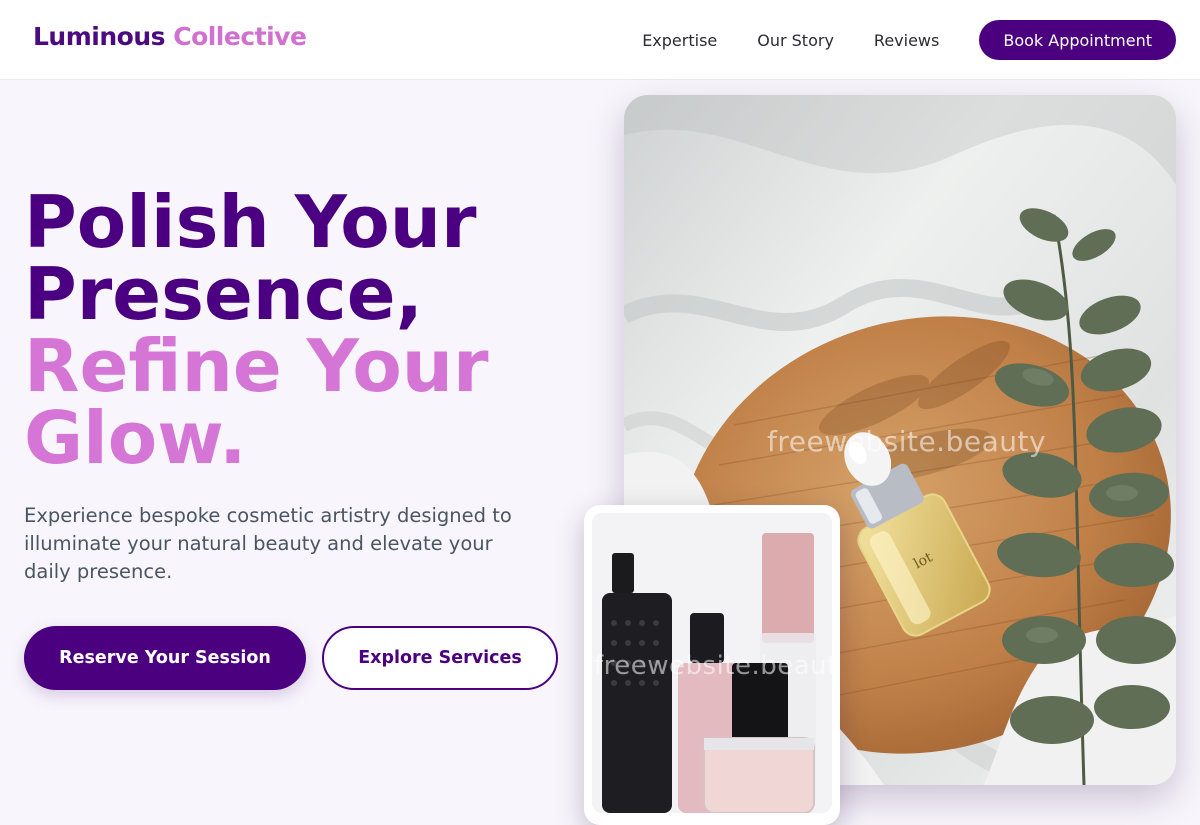 Image resolution: width=1200 pixels, height=825 pixels. Describe the element at coordinates (250, 222) in the screenshot. I see `headline-line-1: Polish Your` at that location.